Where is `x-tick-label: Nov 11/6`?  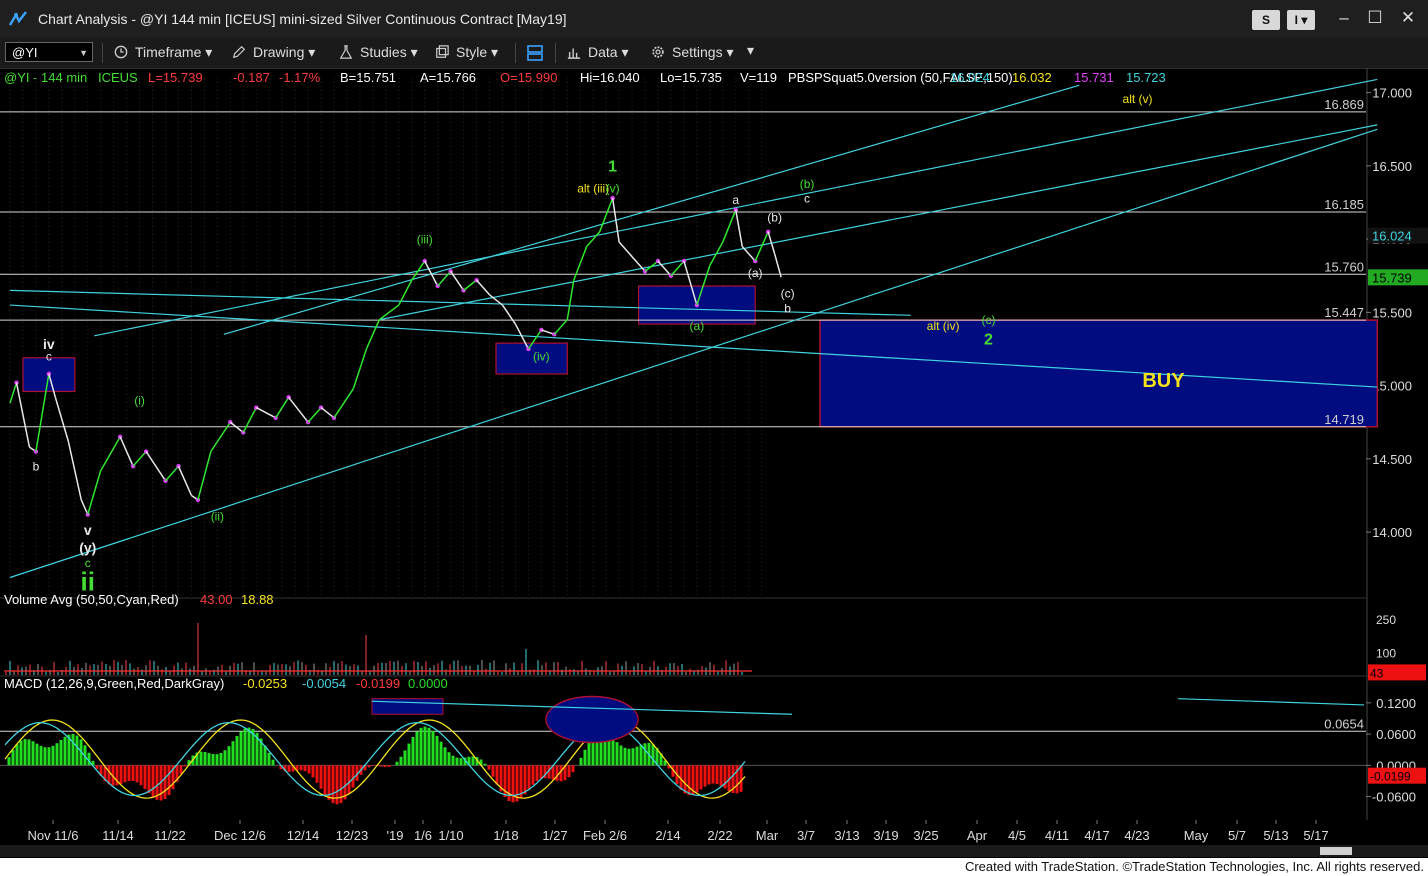 x-tick-label: Nov 11/6 is located at coordinates (52, 835).